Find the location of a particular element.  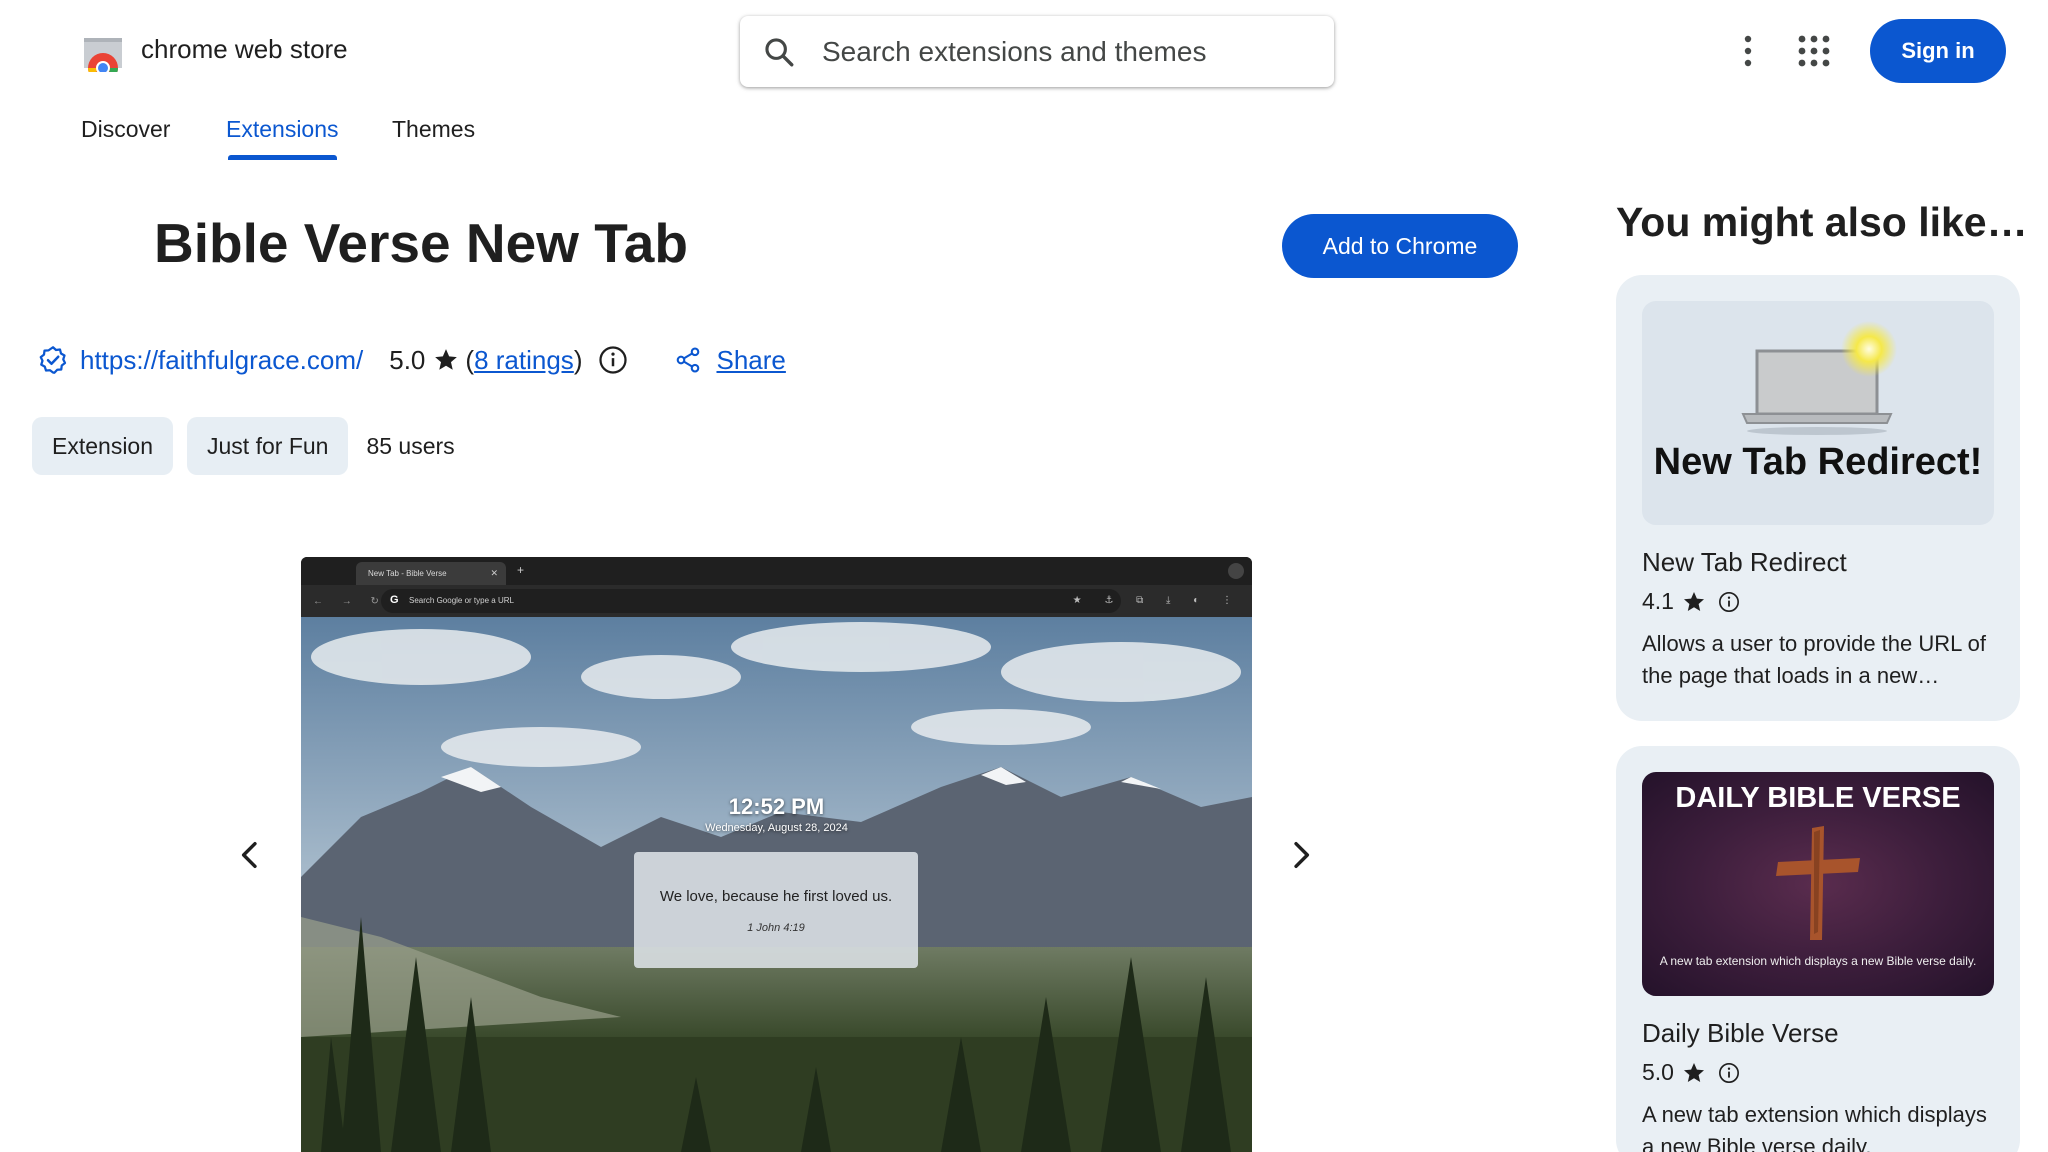

category-chips: Extension Just for Fun 85 users is located at coordinates (243, 446).